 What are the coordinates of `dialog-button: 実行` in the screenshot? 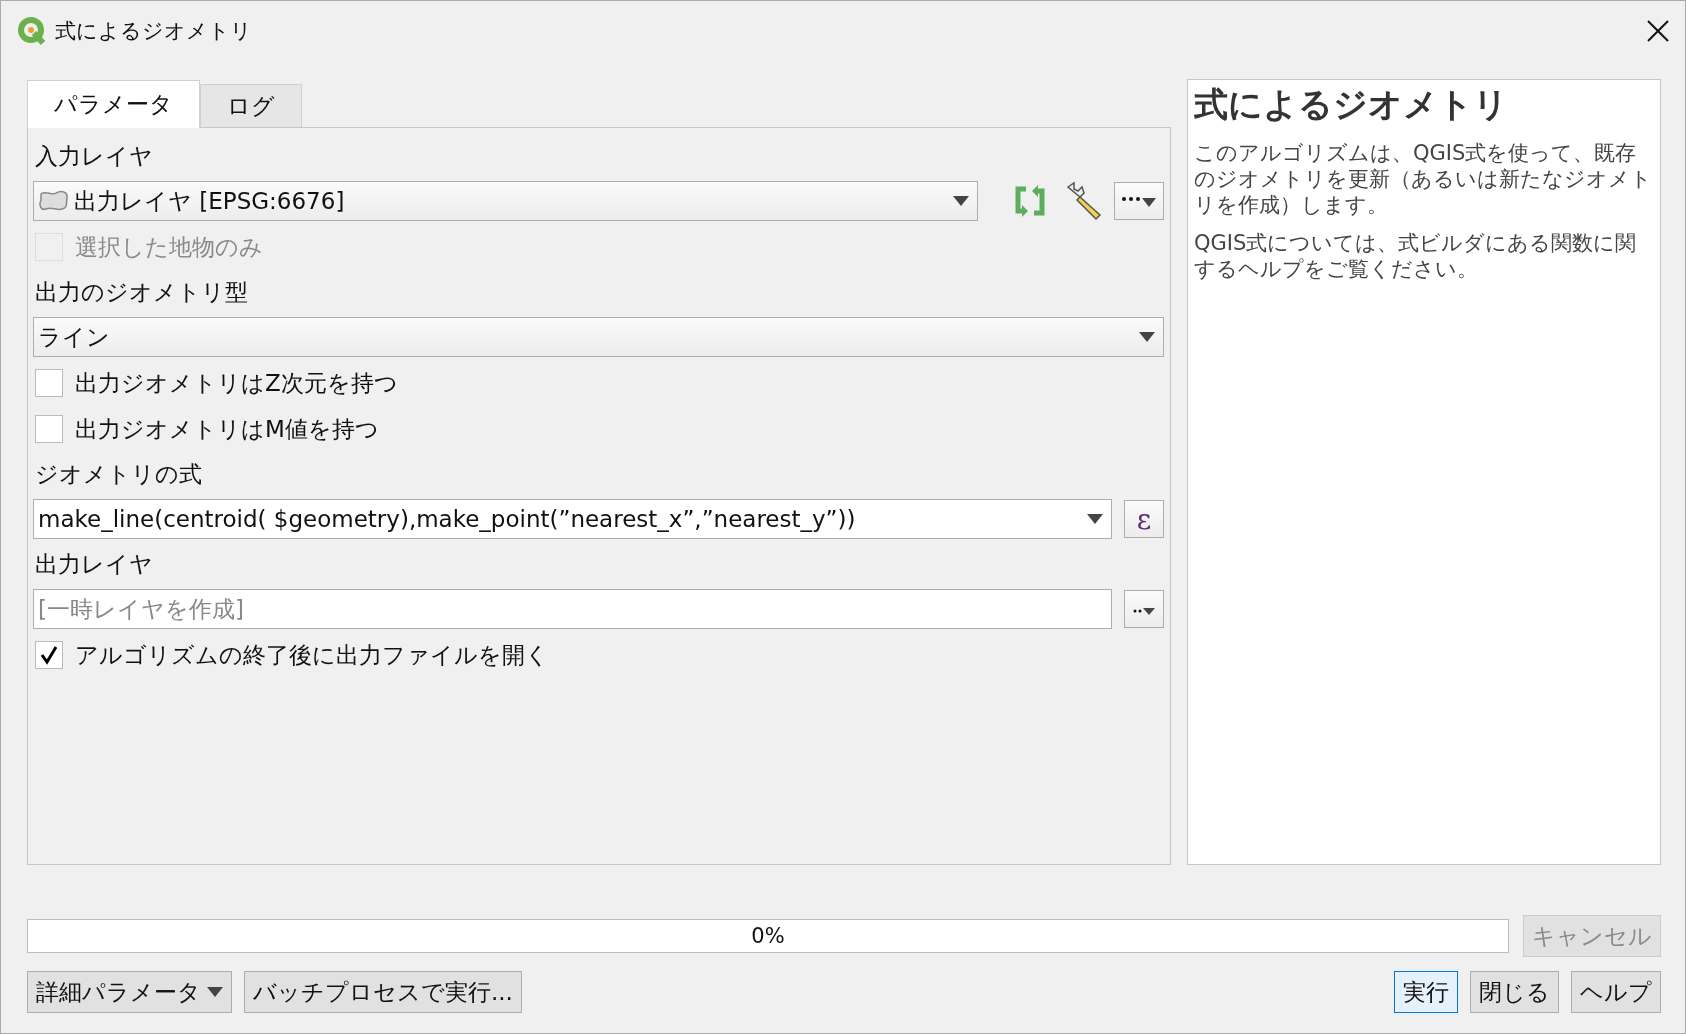 It's located at (1426, 992).